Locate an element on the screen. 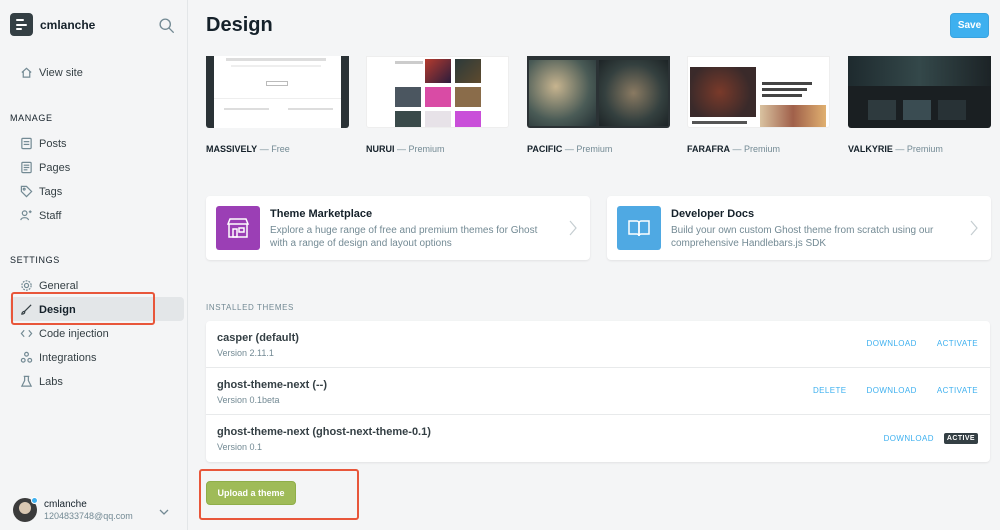  staff-icon is located at coordinates (26, 215).